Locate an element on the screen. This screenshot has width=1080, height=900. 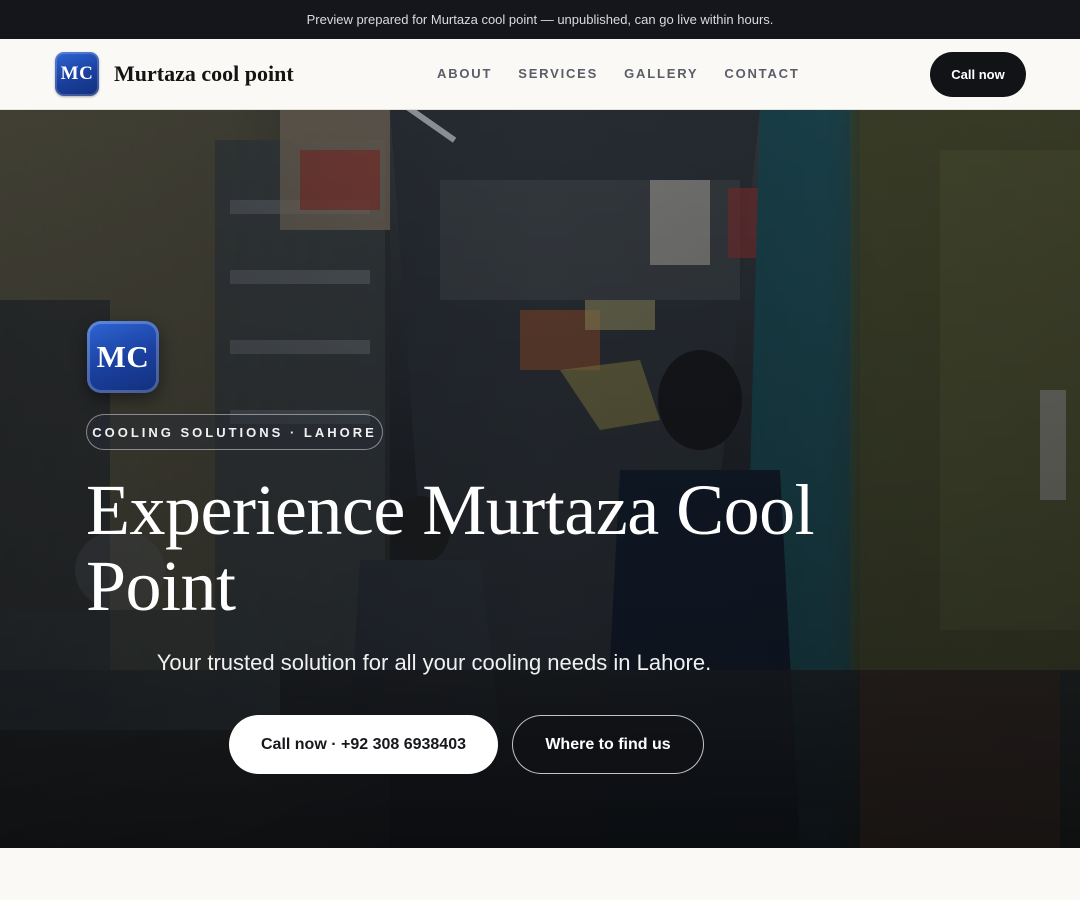
call-phone-button: Call now · +92 308 6938403 is located at coordinates (363, 744).